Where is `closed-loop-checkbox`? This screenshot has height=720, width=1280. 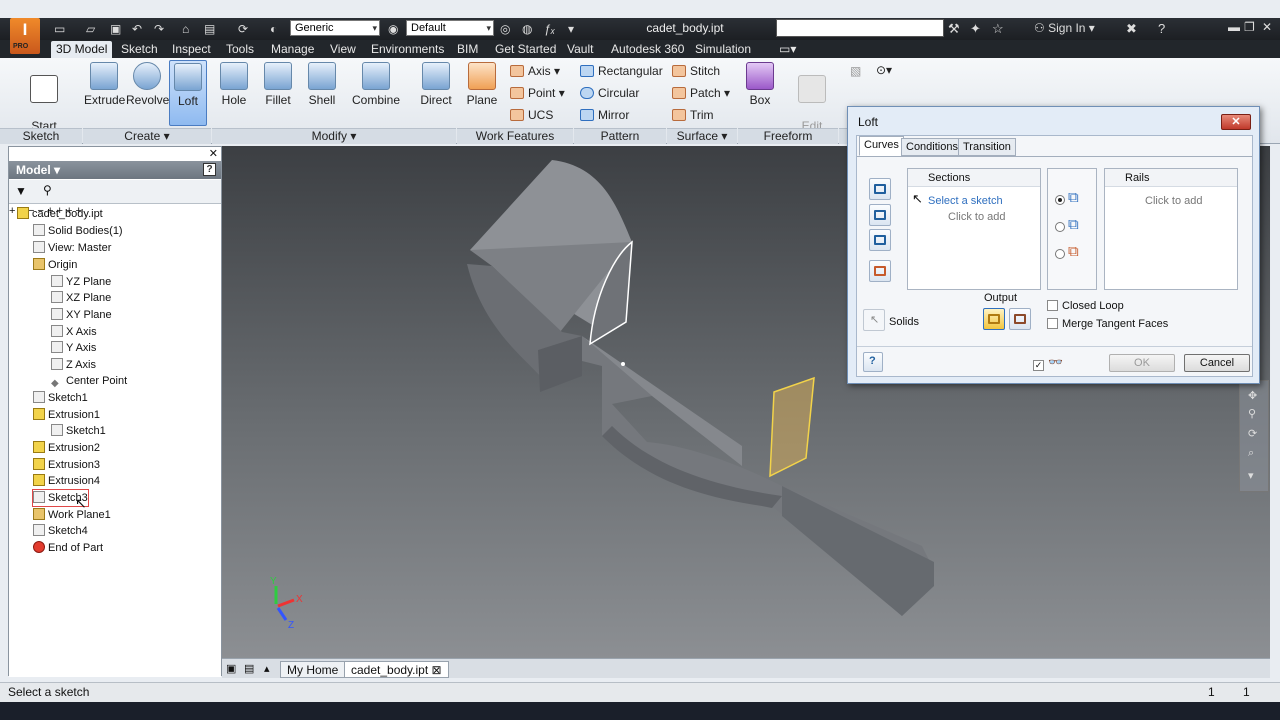
closed-loop-checkbox is located at coordinates (1052, 305).